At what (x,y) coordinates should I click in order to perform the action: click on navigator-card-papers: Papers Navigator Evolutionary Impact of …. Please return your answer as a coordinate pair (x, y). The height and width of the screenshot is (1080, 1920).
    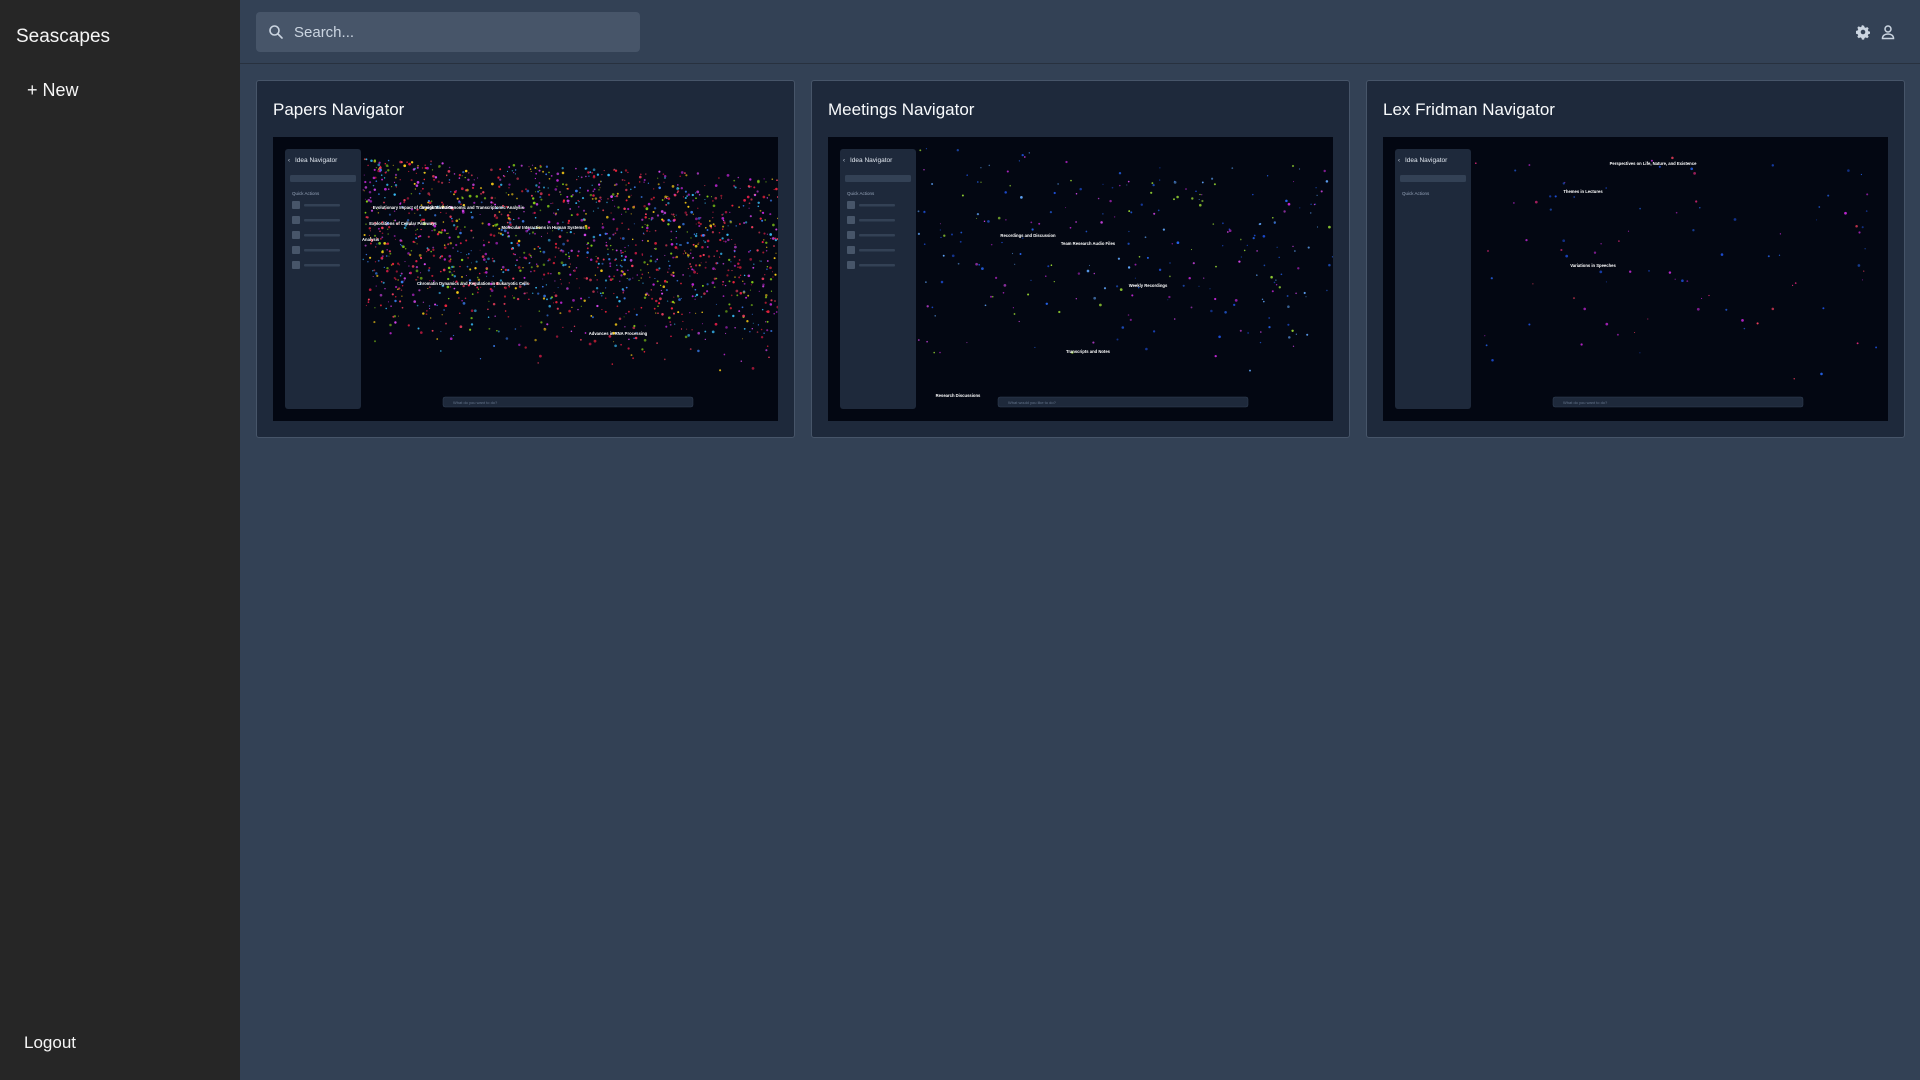
    Looking at the image, I should click on (525, 259).